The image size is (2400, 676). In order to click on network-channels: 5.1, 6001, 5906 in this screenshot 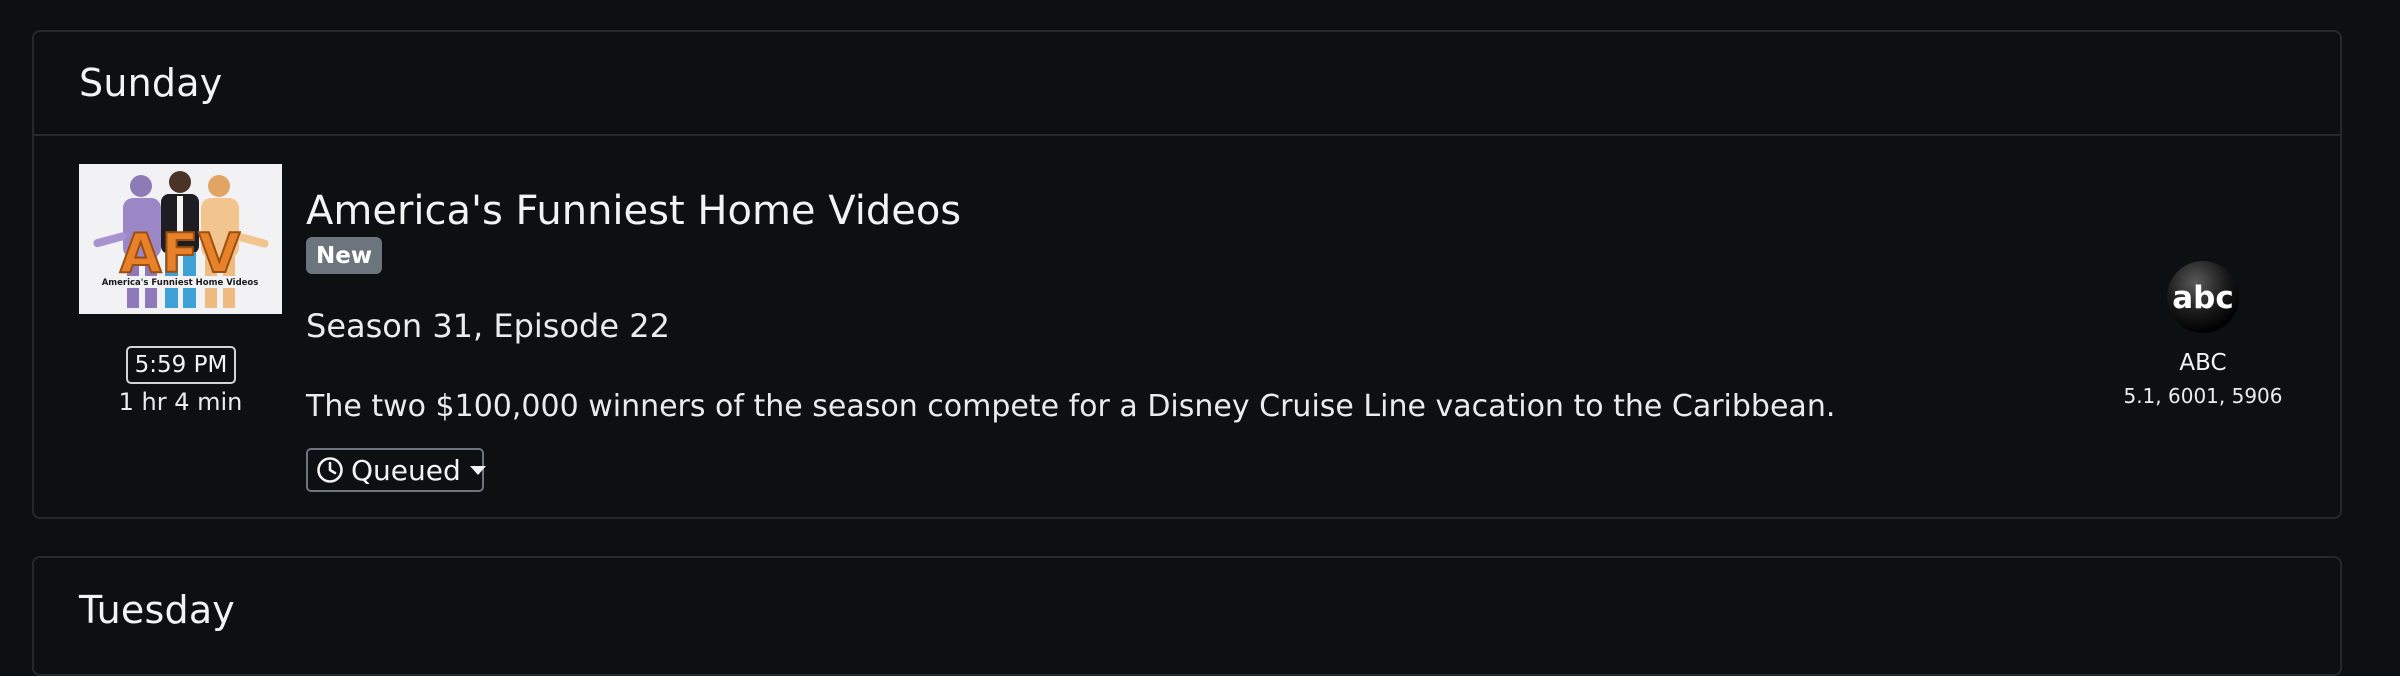, I will do `click(2203, 396)`.